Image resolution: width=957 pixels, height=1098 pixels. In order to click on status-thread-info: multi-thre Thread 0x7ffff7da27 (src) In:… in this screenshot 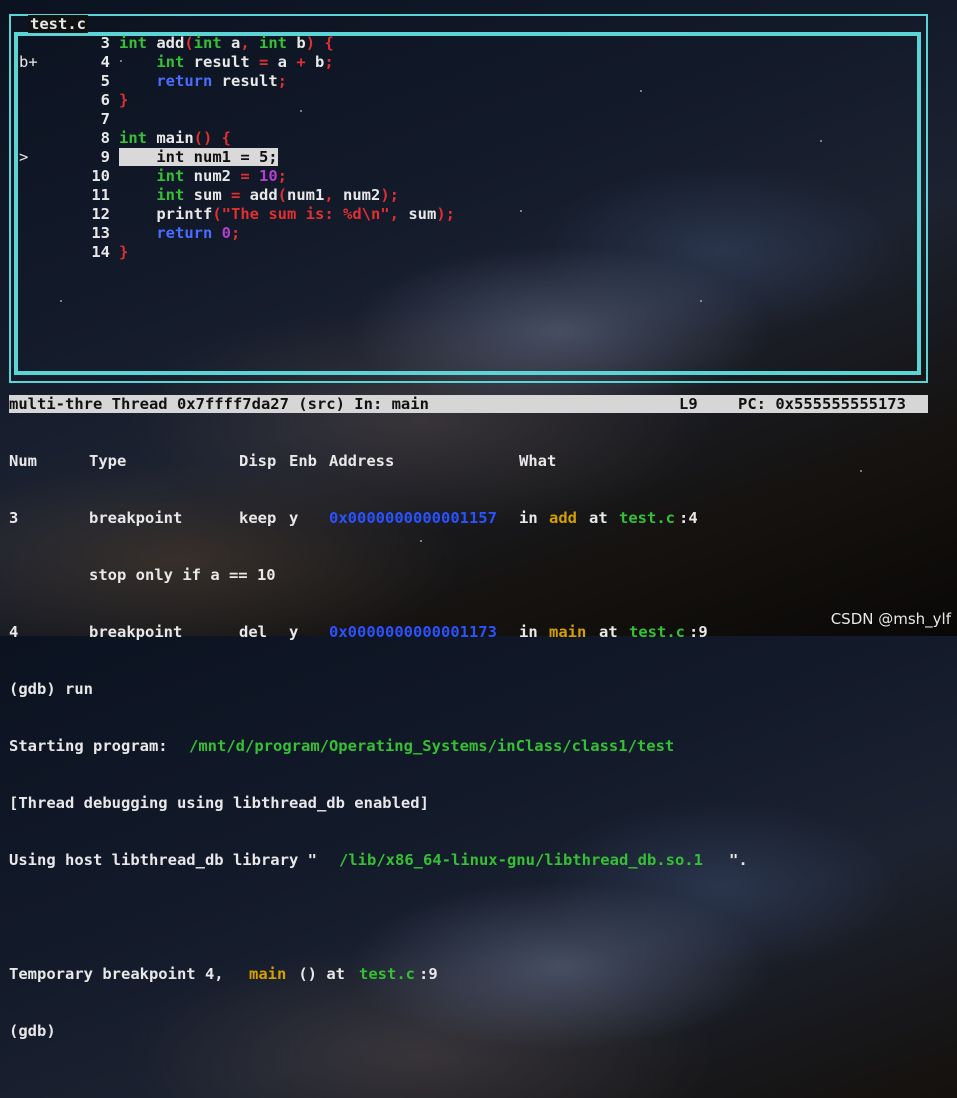, I will do `click(219, 404)`.